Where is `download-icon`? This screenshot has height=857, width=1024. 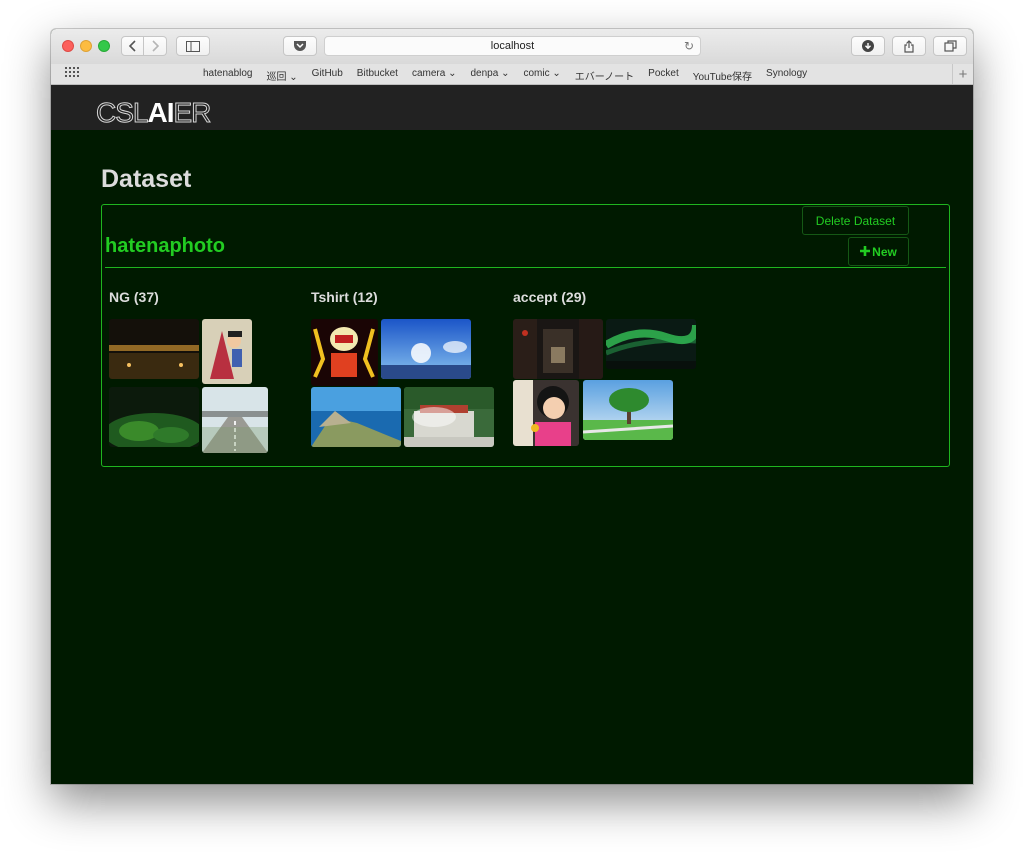 download-icon is located at coordinates (868, 46).